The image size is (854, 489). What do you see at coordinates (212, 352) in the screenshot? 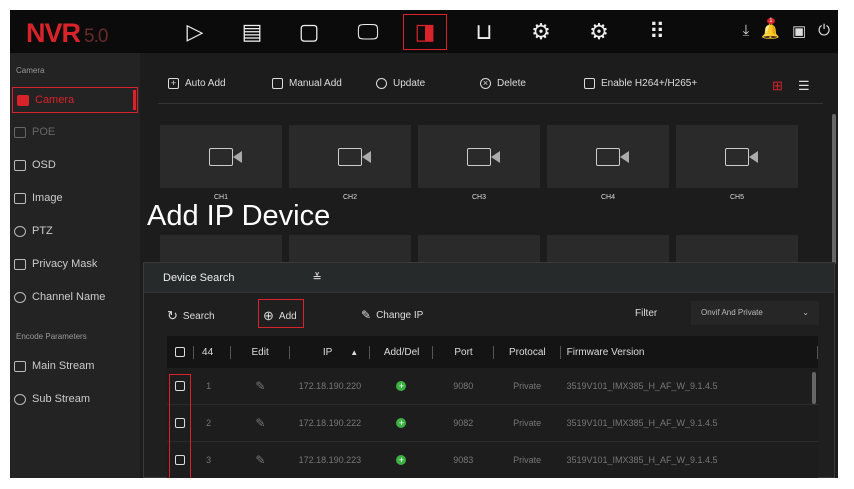
I see `count-header: 44` at bounding box center [212, 352].